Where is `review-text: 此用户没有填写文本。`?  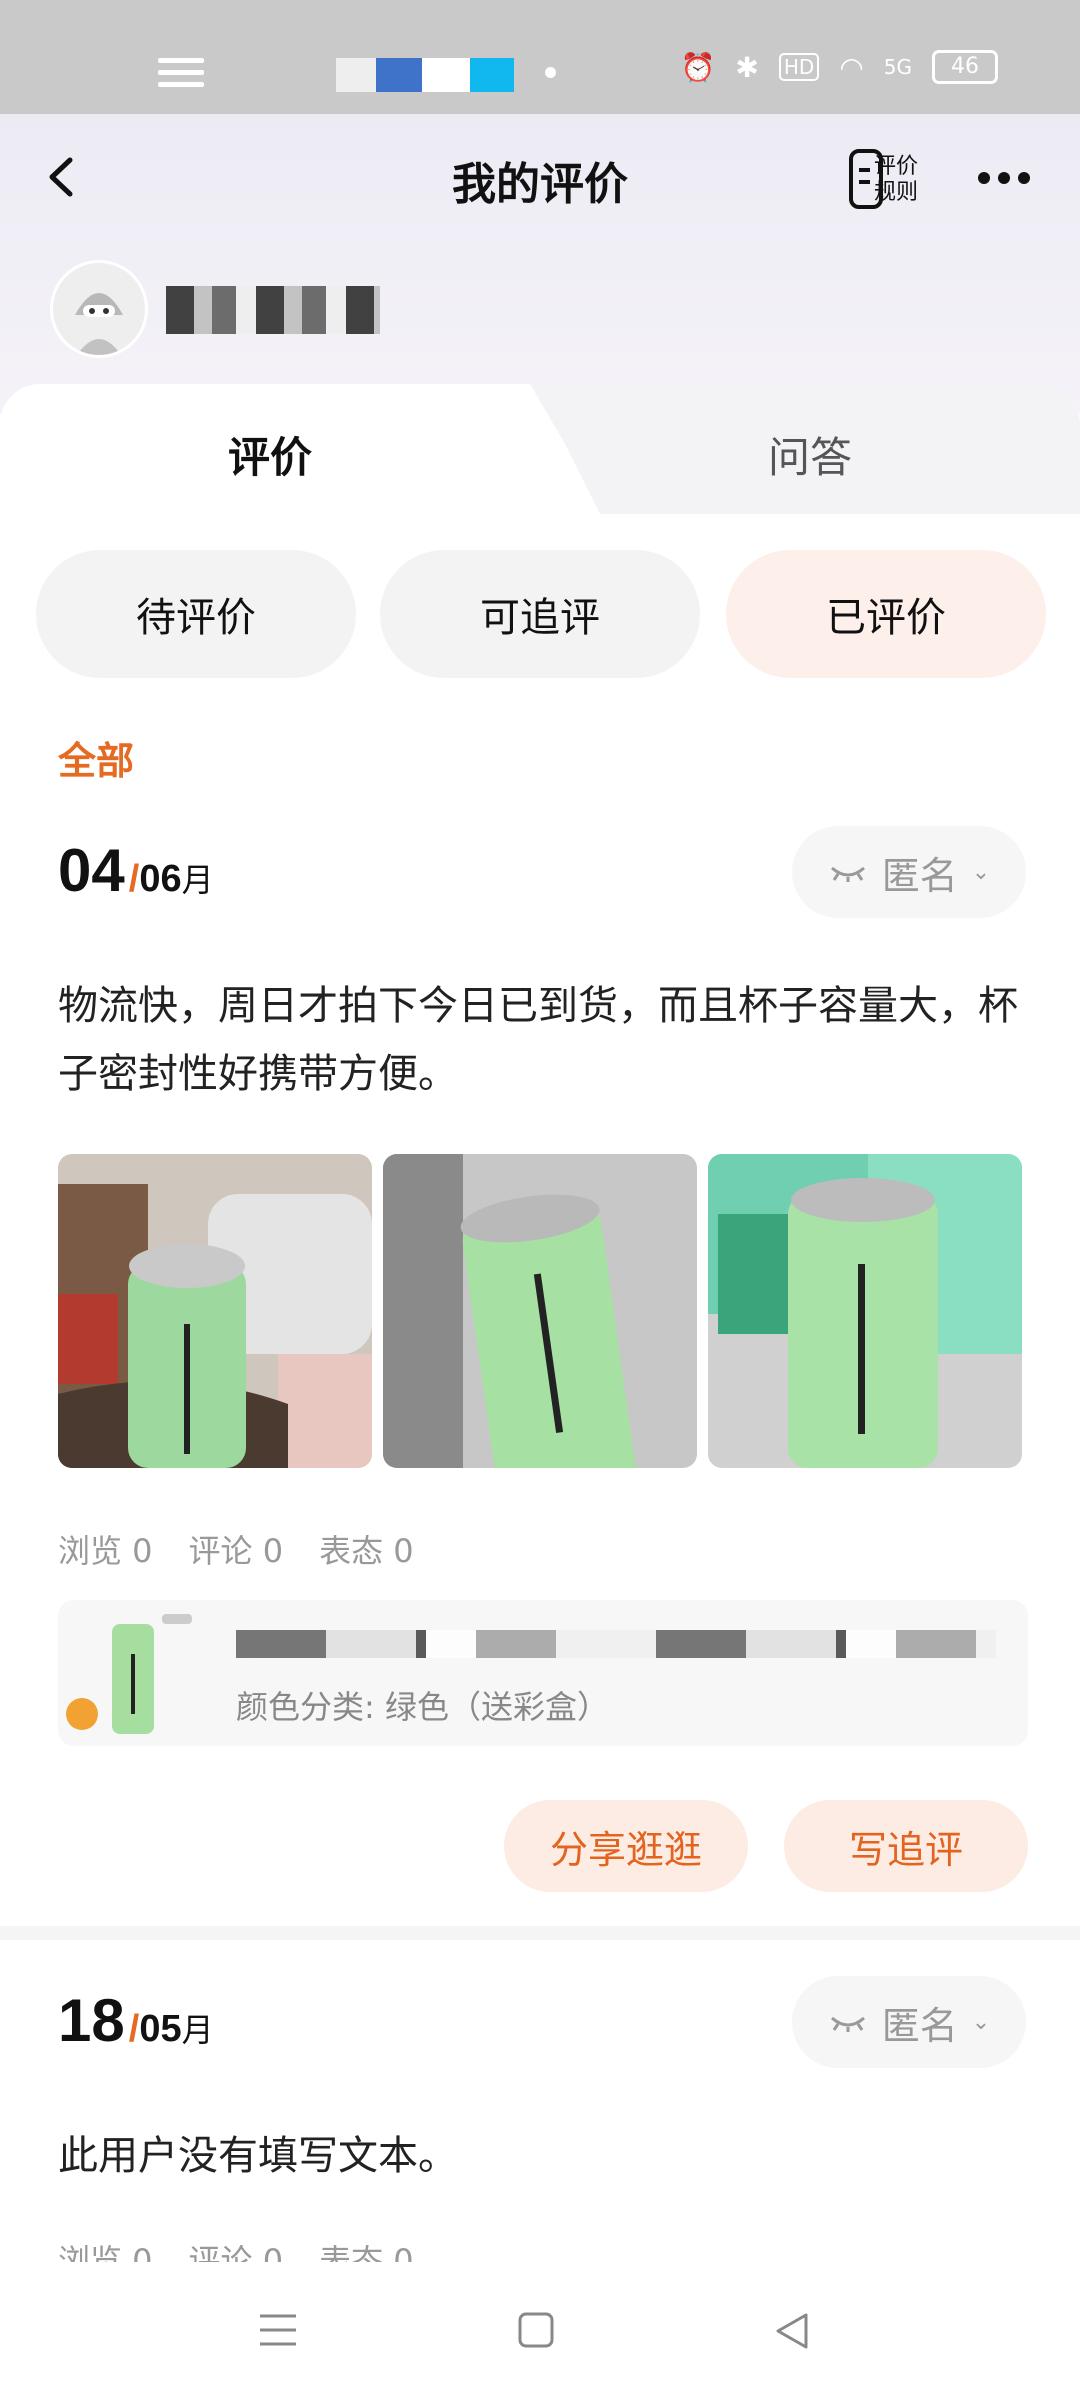 review-text: 此用户没有填写文本。 is located at coordinates (258, 2156).